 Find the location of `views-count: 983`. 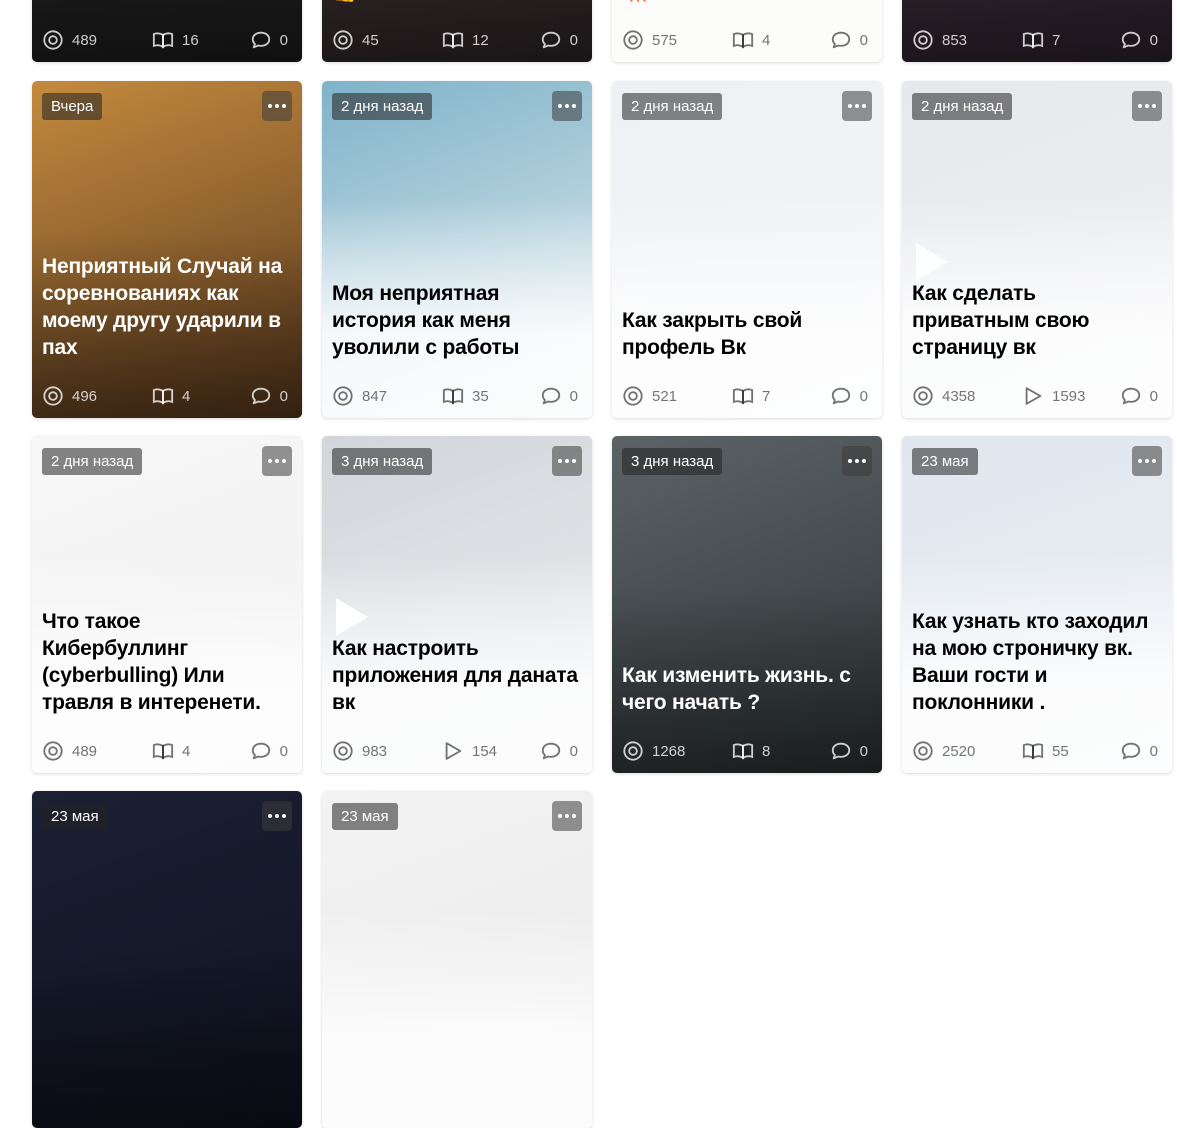

views-count: 983 is located at coordinates (375, 751).